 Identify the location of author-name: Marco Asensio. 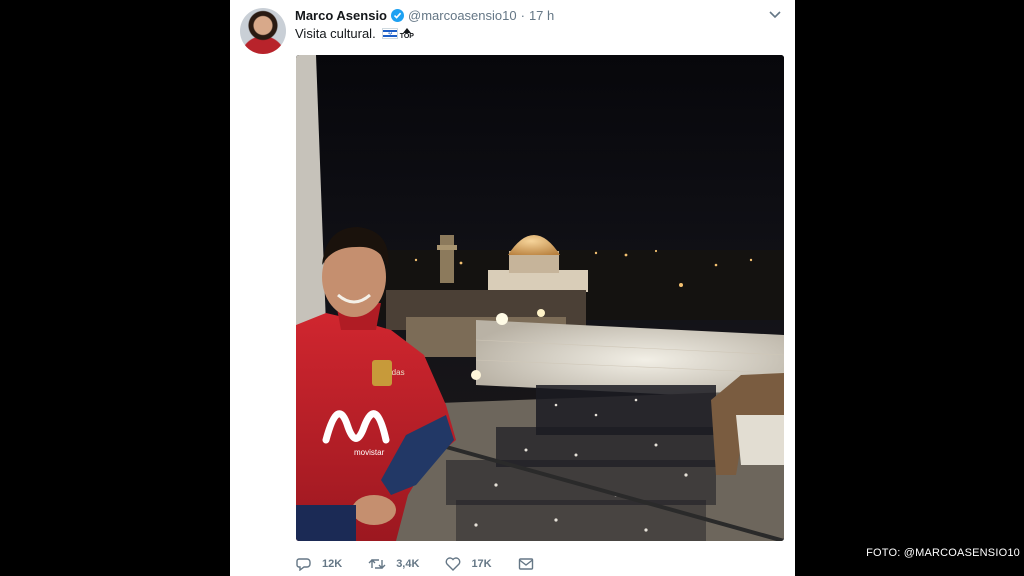
(341, 15).